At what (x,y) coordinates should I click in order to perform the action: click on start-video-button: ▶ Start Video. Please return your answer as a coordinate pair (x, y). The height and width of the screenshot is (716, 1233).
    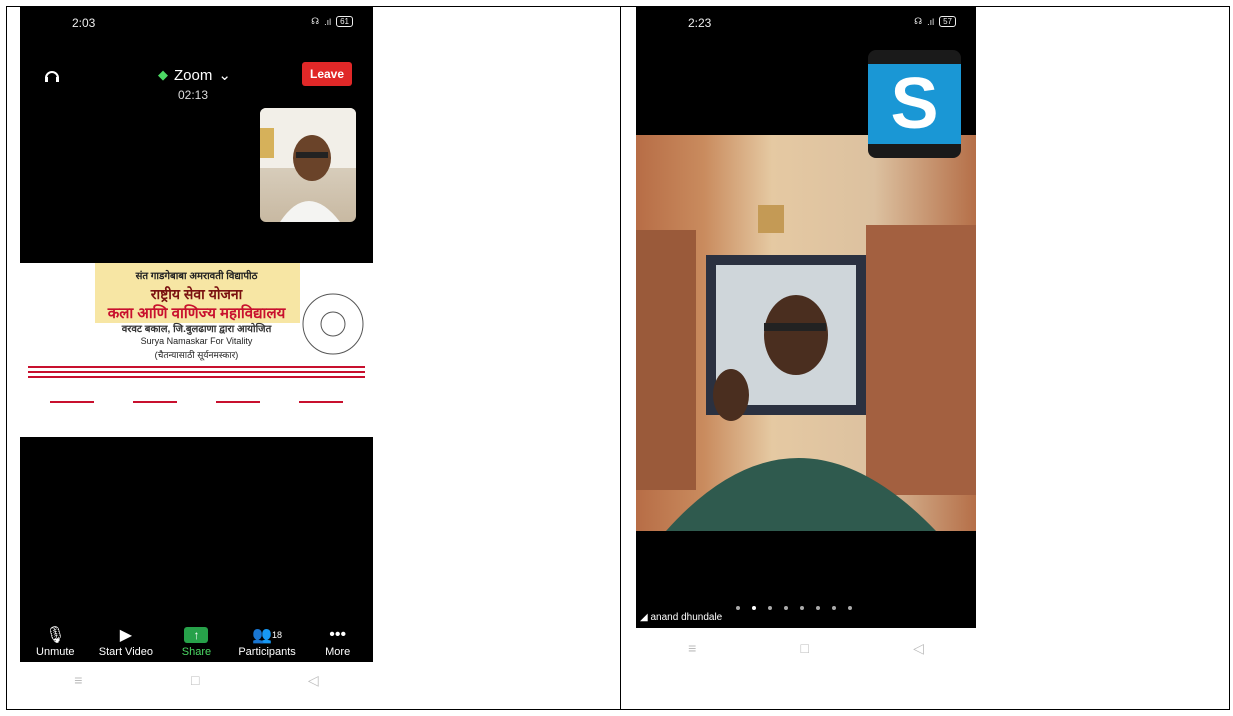
    Looking at the image, I should click on (126, 641).